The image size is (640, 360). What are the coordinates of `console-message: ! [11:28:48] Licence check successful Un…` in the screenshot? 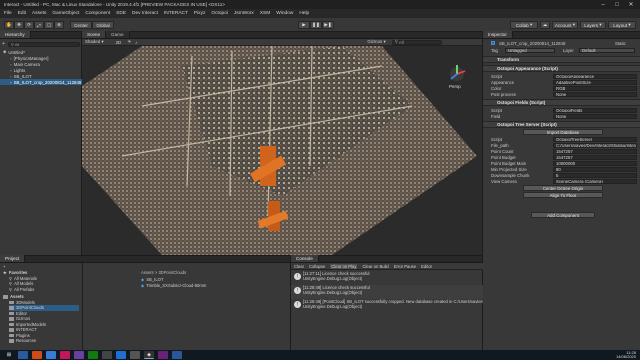 It's located at (387, 292).